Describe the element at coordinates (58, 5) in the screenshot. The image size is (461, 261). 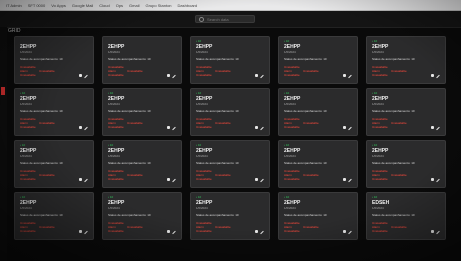
I see `bookmark-item: Vo Apps` at that location.